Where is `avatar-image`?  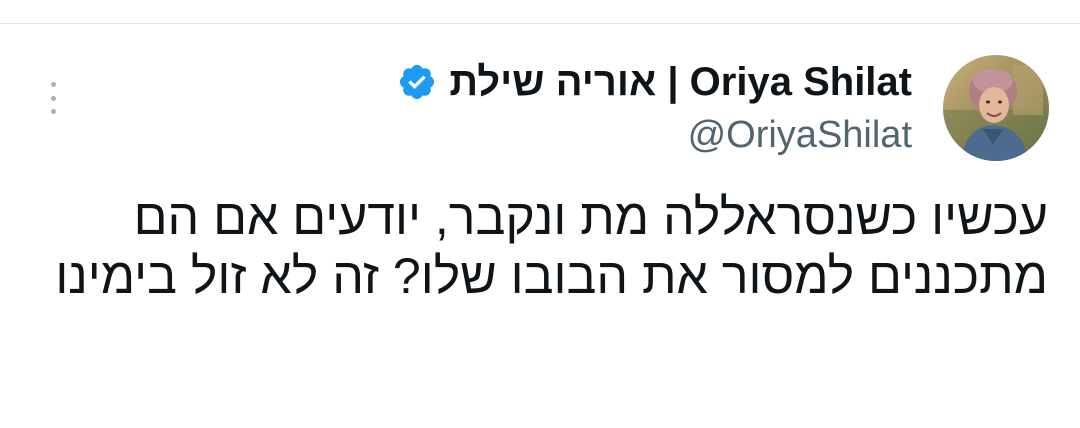 avatar-image is located at coordinates (996, 108).